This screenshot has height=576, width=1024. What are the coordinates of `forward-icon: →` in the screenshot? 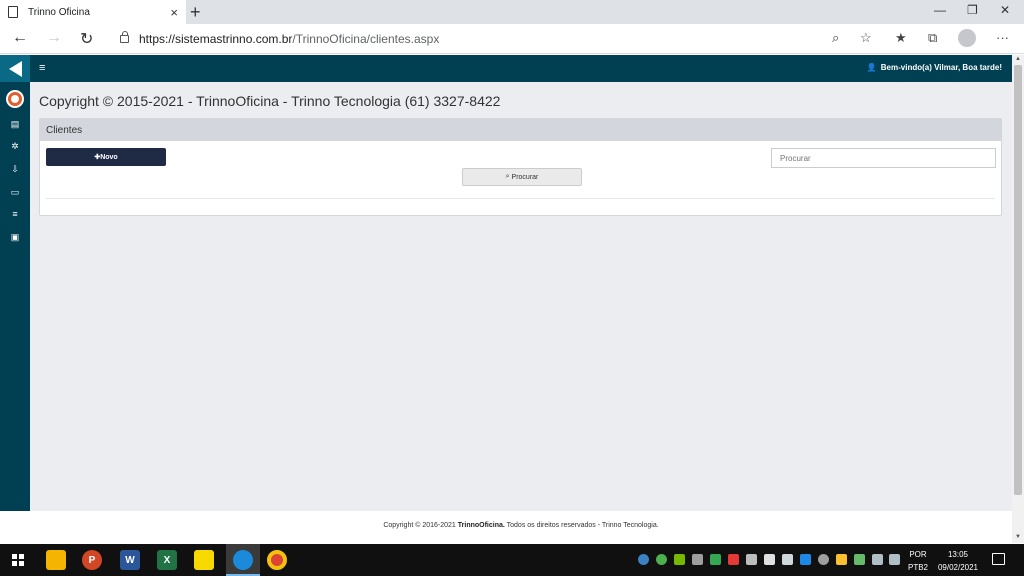 It's located at (54, 38).